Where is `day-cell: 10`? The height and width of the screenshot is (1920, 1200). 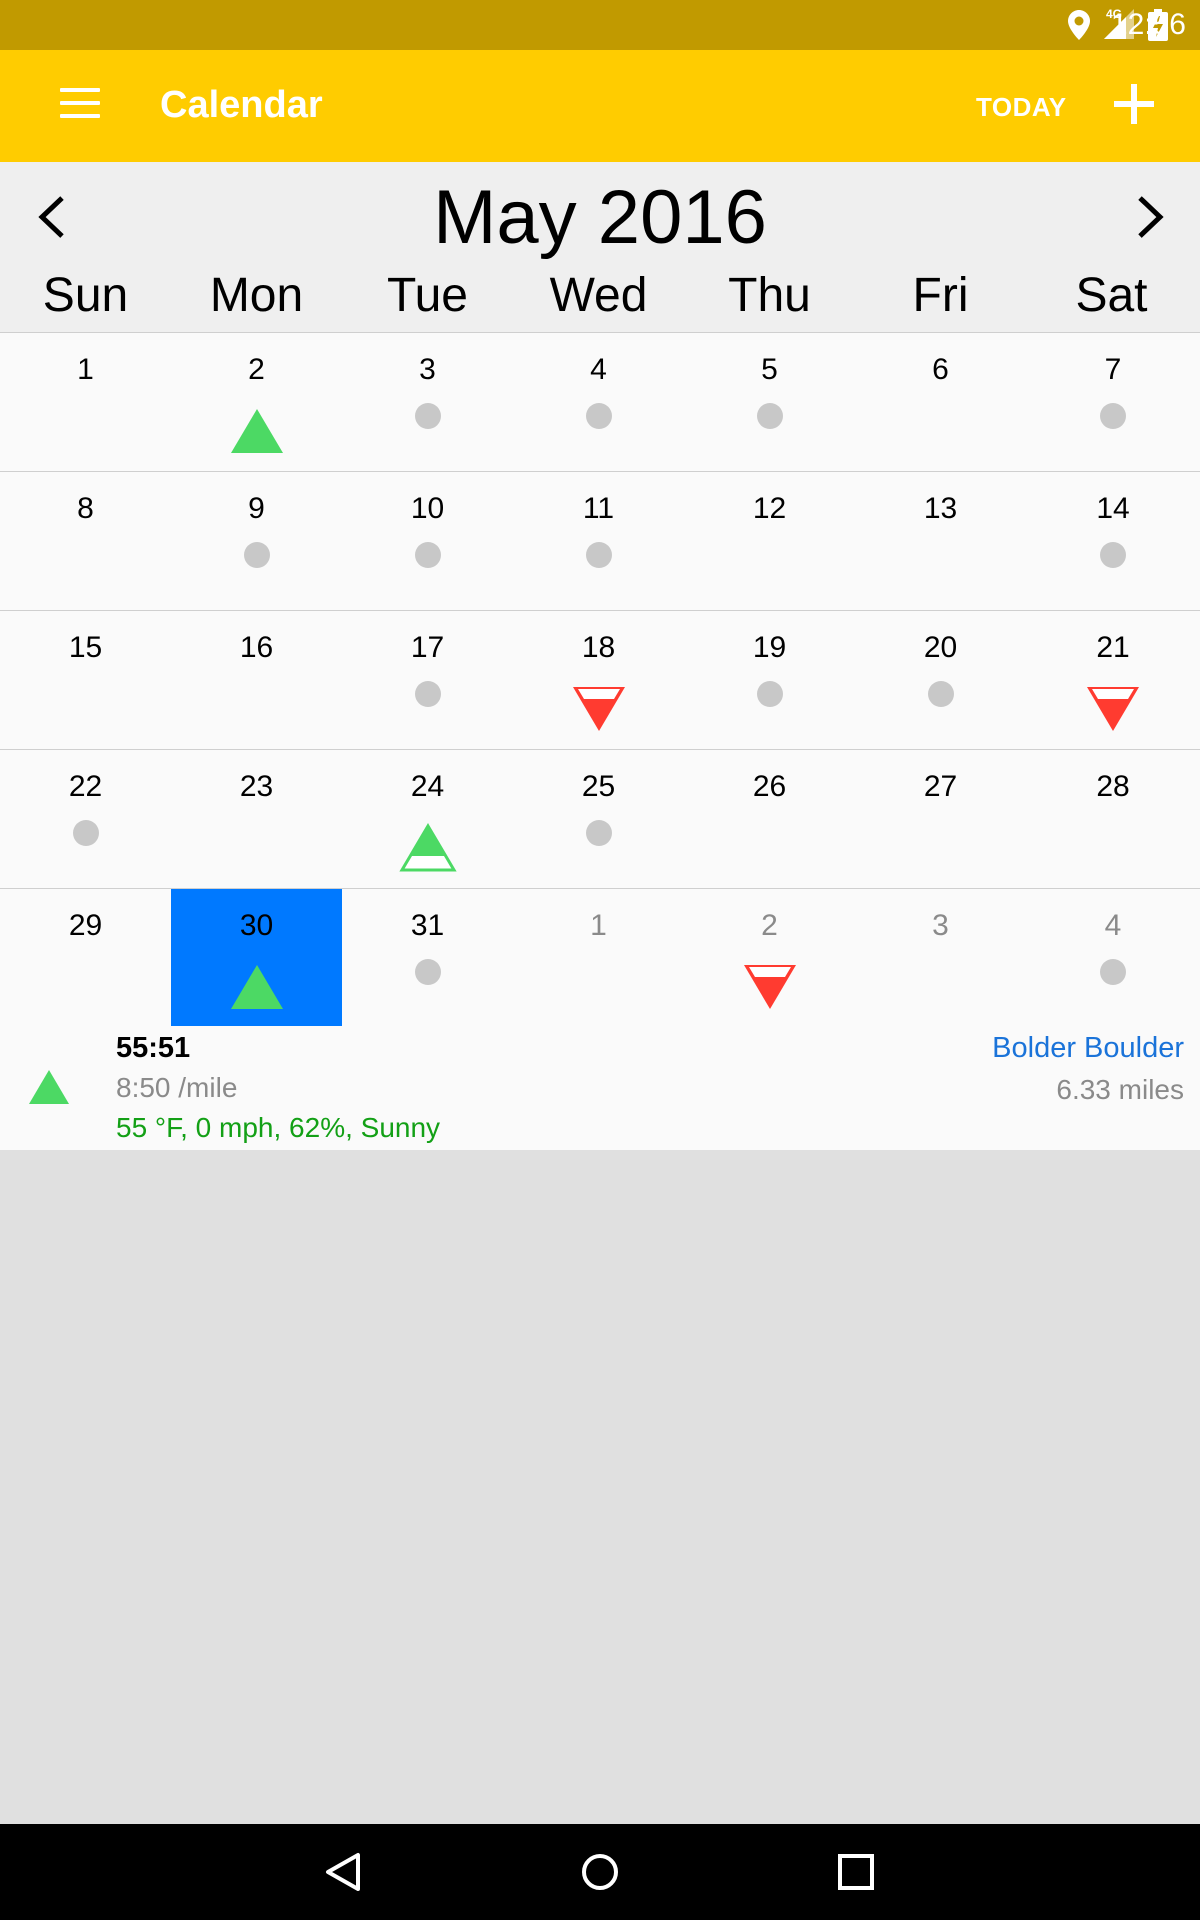 day-cell: 10 is located at coordinates (427, 541).